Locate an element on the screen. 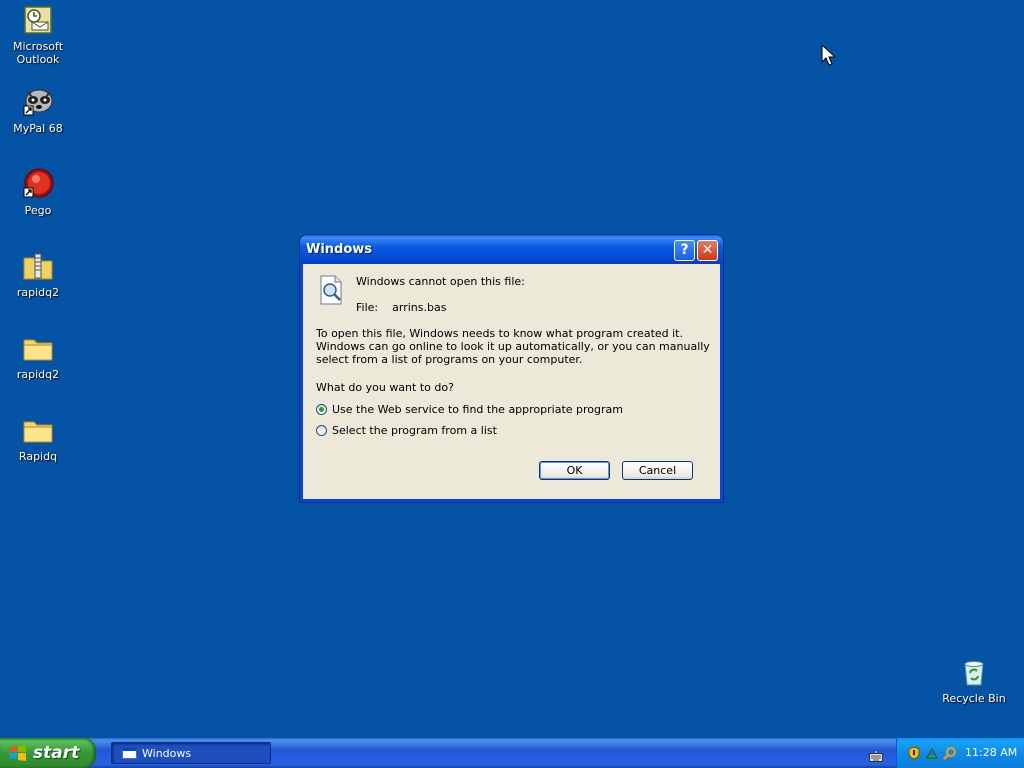 Image resolution: width=1024 pixels, height=768 pixels. desktop-icon-outlook: Microsoft Outlook is located at coordinates (38, 35).